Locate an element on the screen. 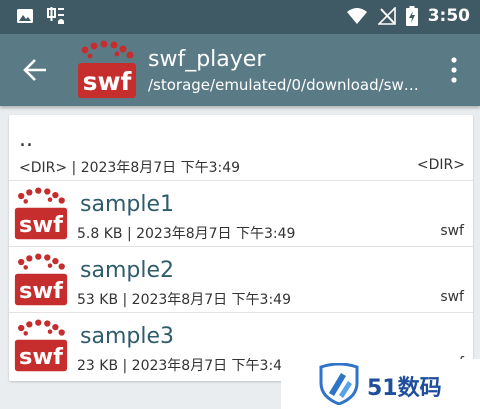 This screenshot has height=409, width=480. image-icon is located at coordinates (25, 16).